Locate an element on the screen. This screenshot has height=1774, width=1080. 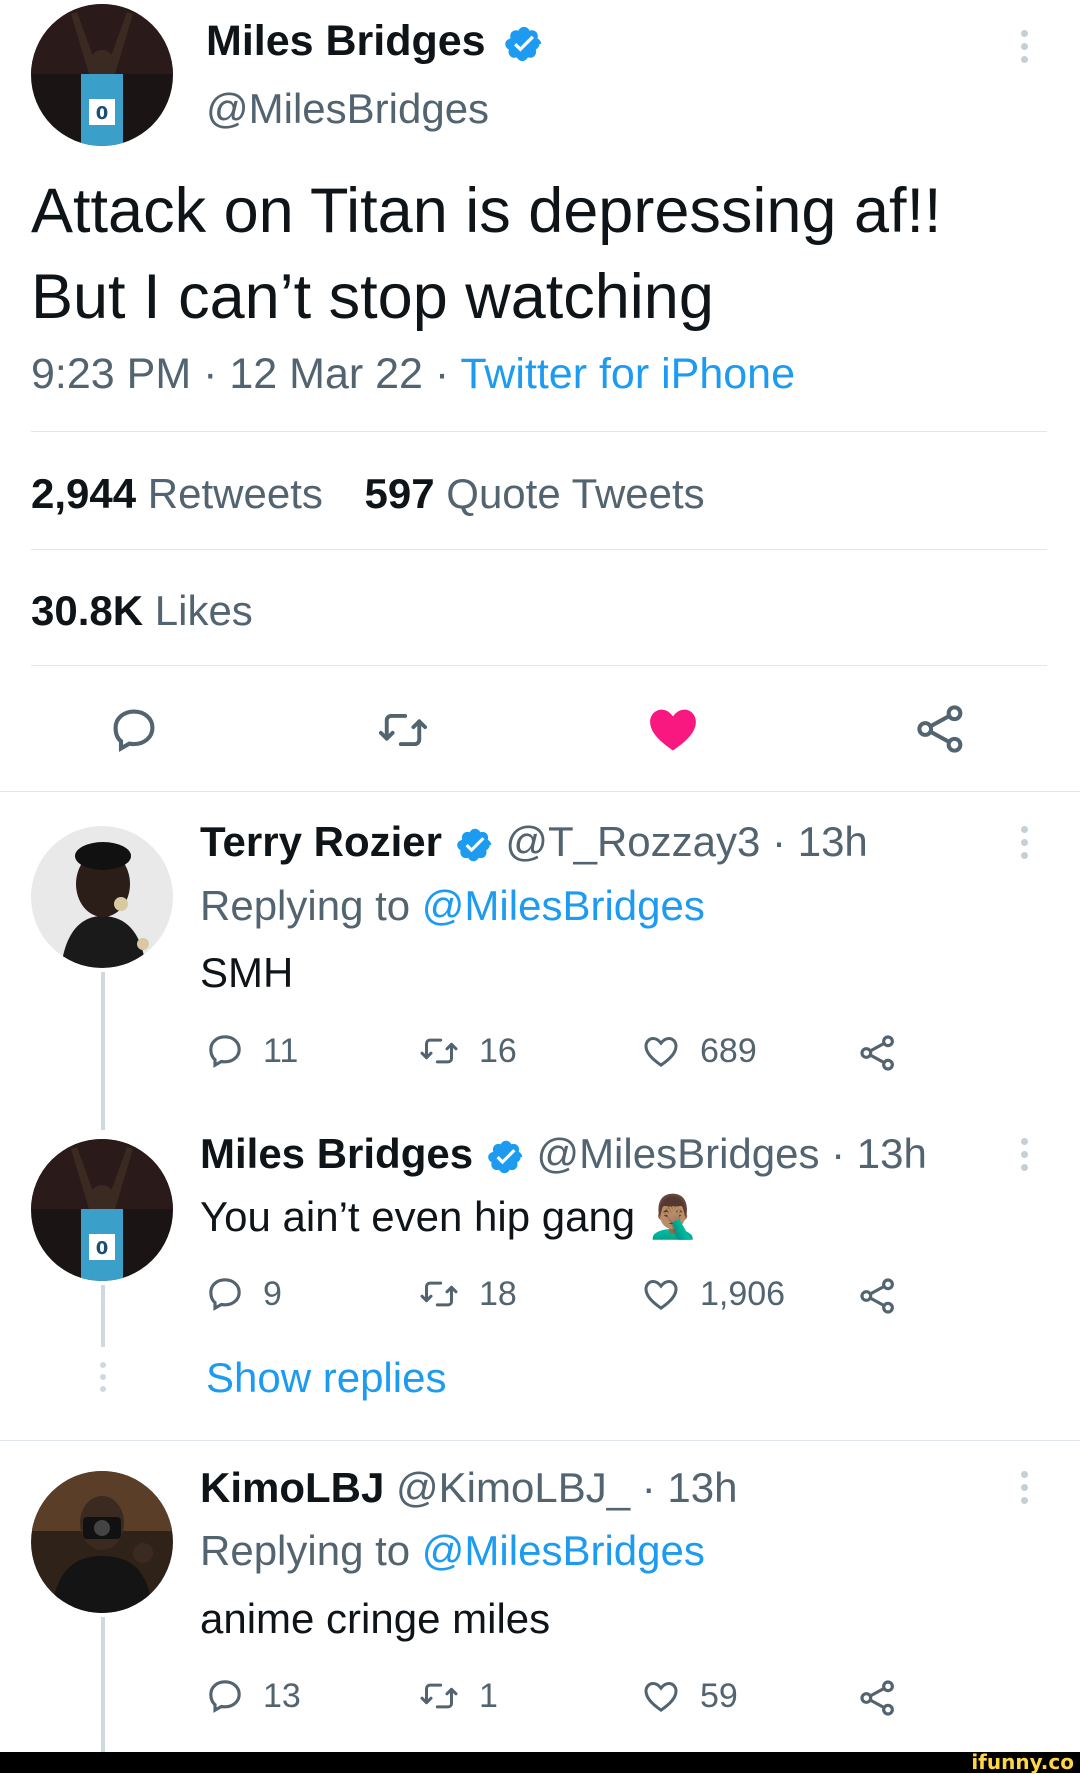
reply-header: KimoLBJ @KimoLBJ_ · 13h is located at coordinates (469, 1488).